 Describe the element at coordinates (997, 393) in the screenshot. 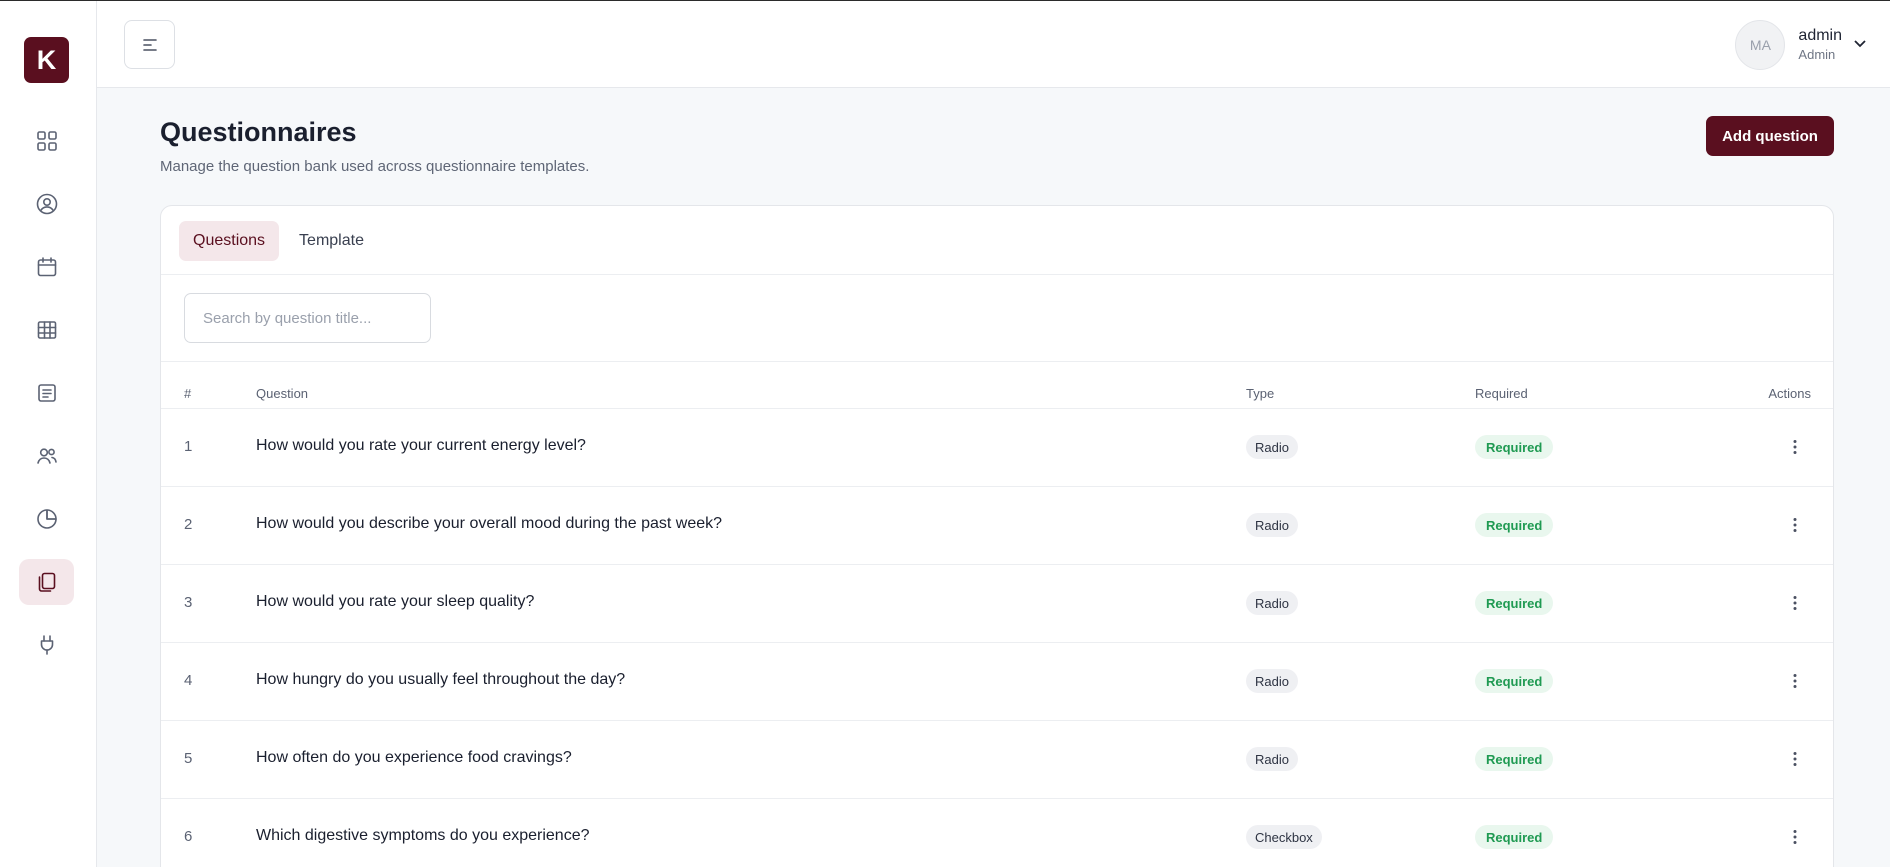

I see `table-header: # Question Type Required Actions` at that location.